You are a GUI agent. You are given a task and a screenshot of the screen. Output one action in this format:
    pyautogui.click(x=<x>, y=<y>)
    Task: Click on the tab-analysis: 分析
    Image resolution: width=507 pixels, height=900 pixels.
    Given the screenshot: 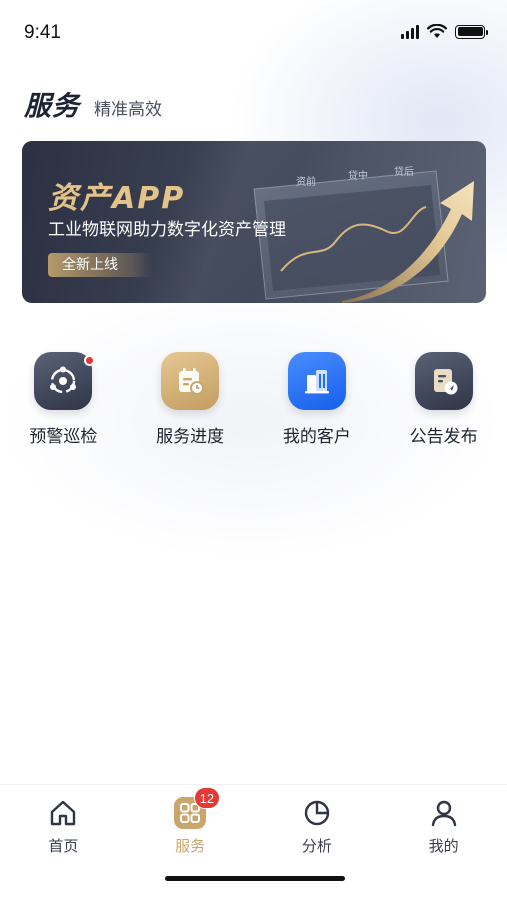 What is the action you would take?
    pyautogui.click(x=317, y=825)
    